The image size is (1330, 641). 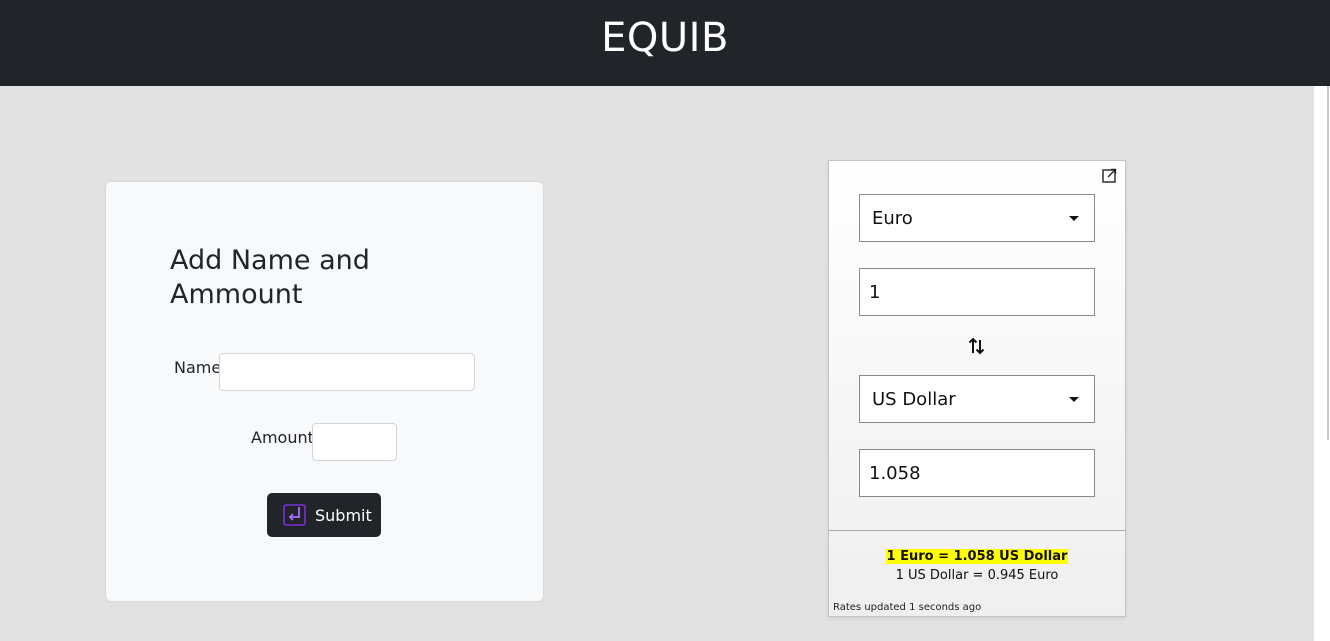 I want to click on from-amount-input: 1, so click(x=977, y=292).